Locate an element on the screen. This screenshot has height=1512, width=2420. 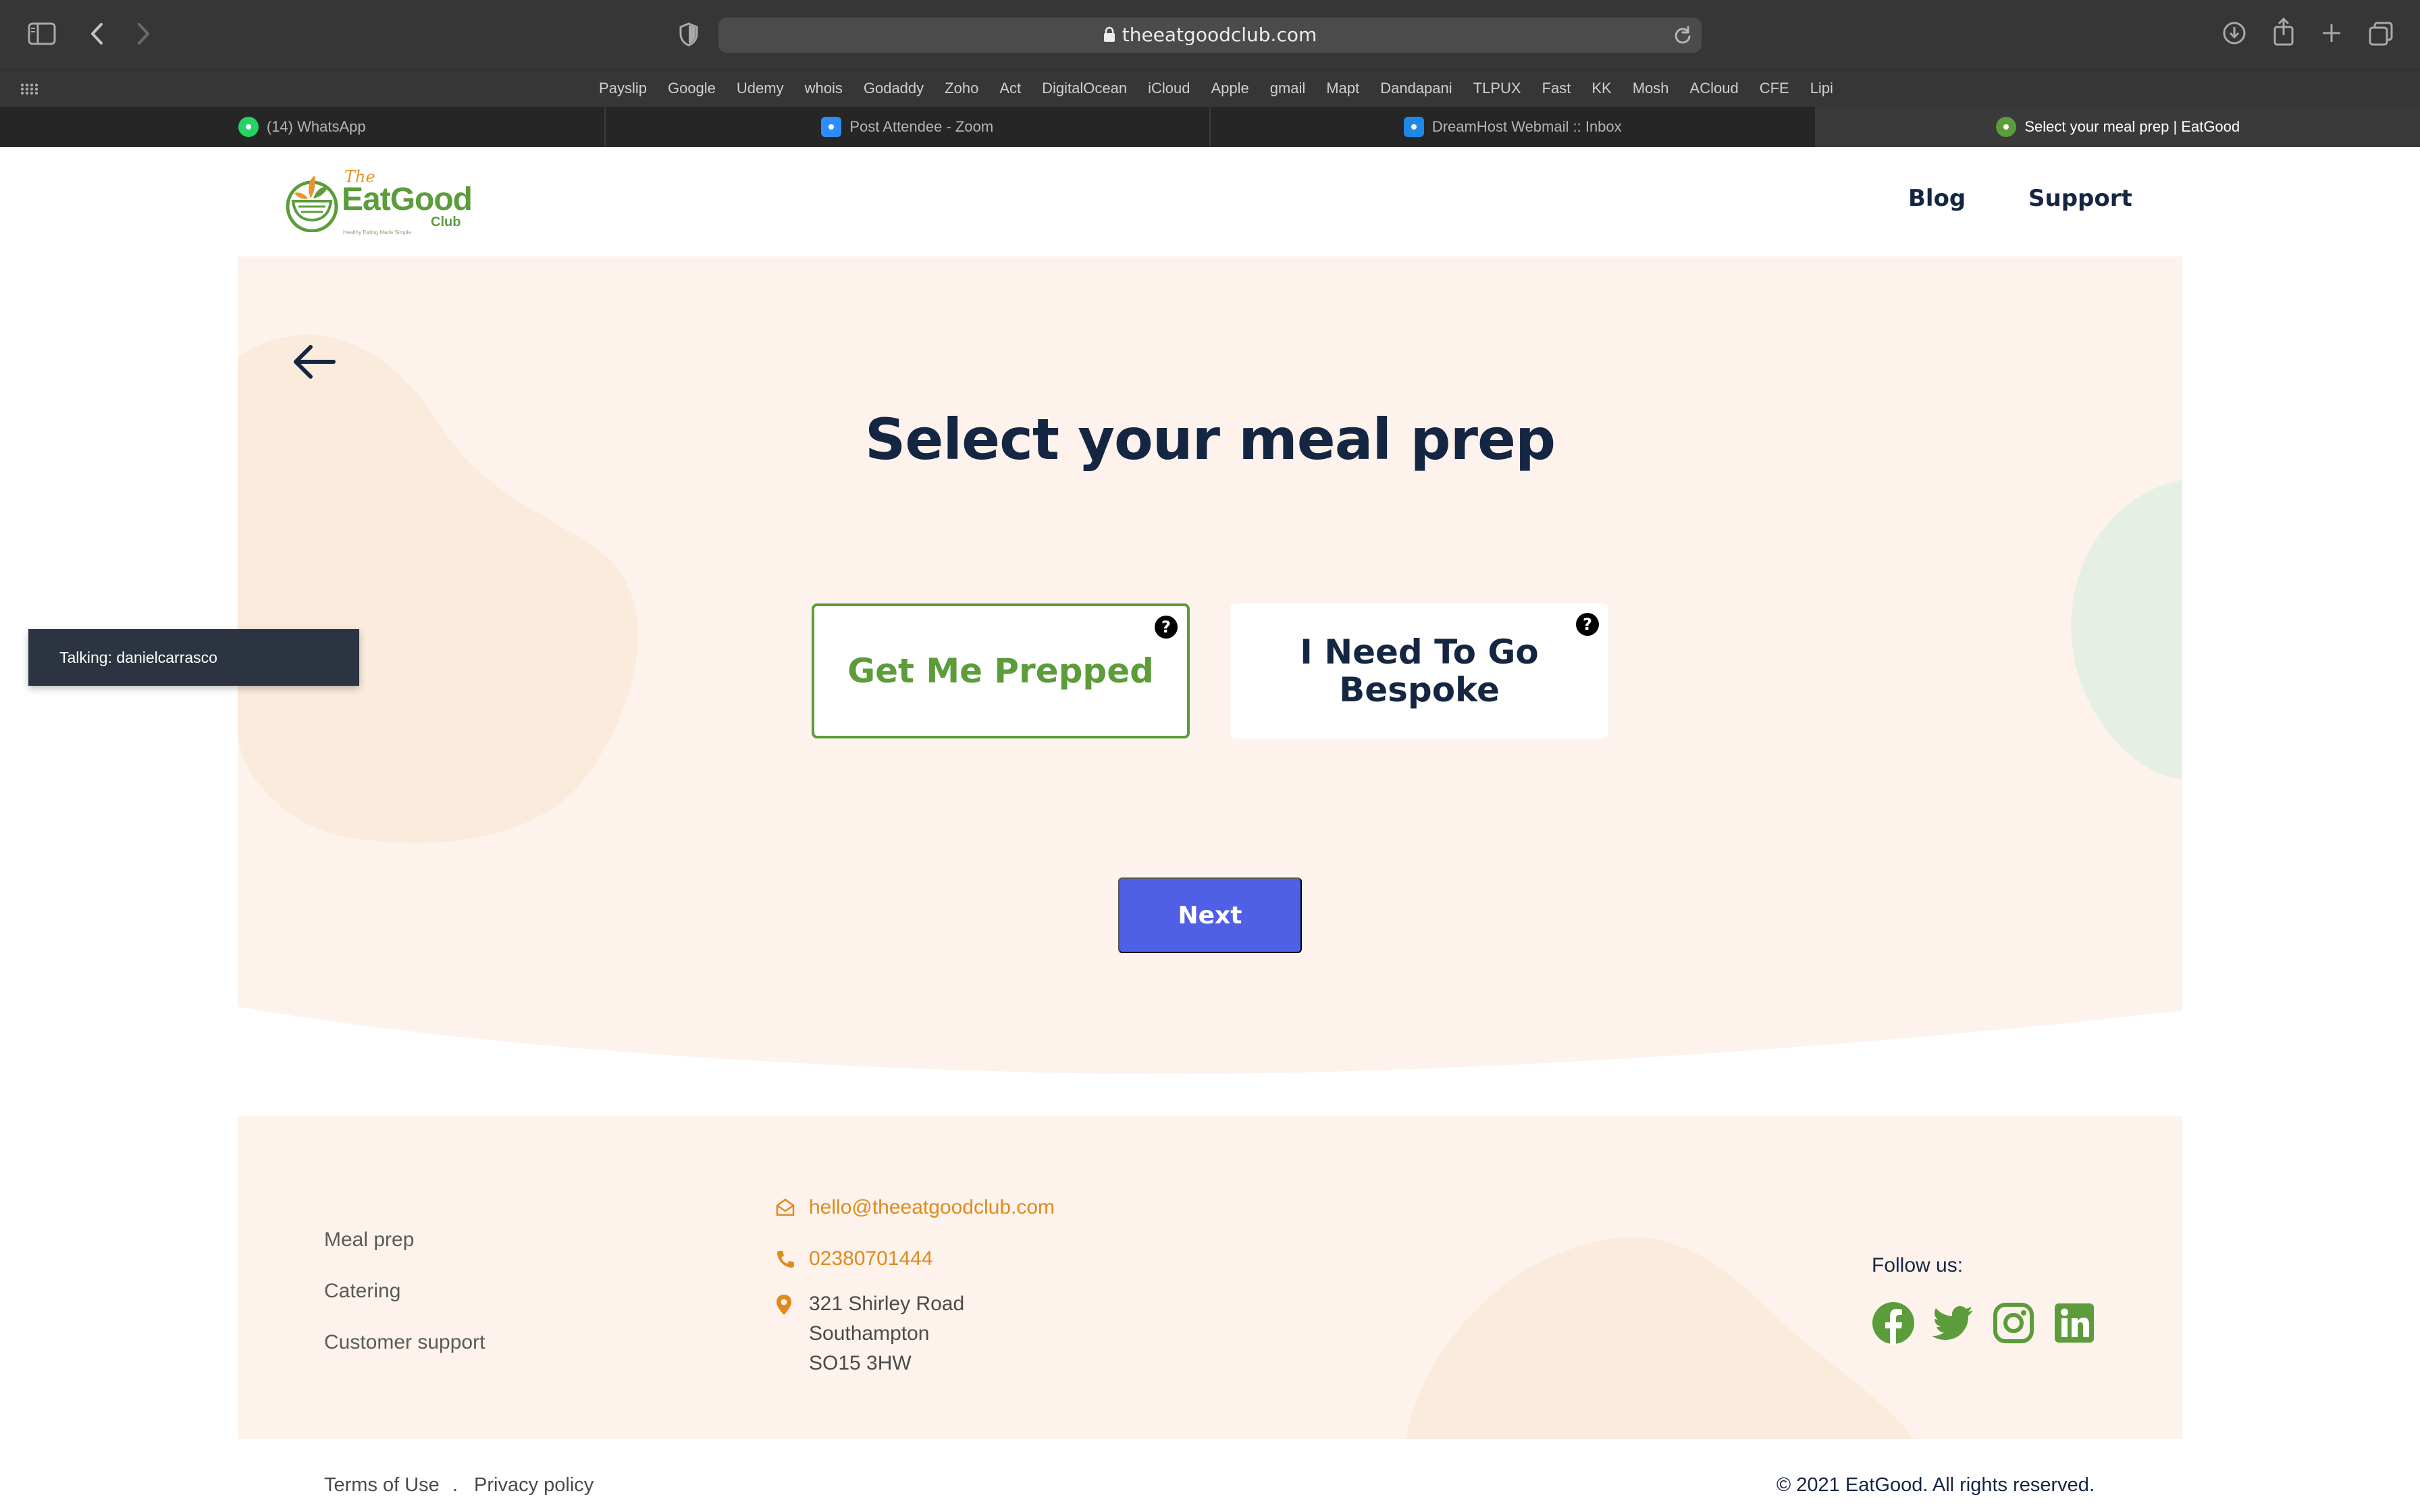
back-nav-icon is located at coordinates (96, 34).